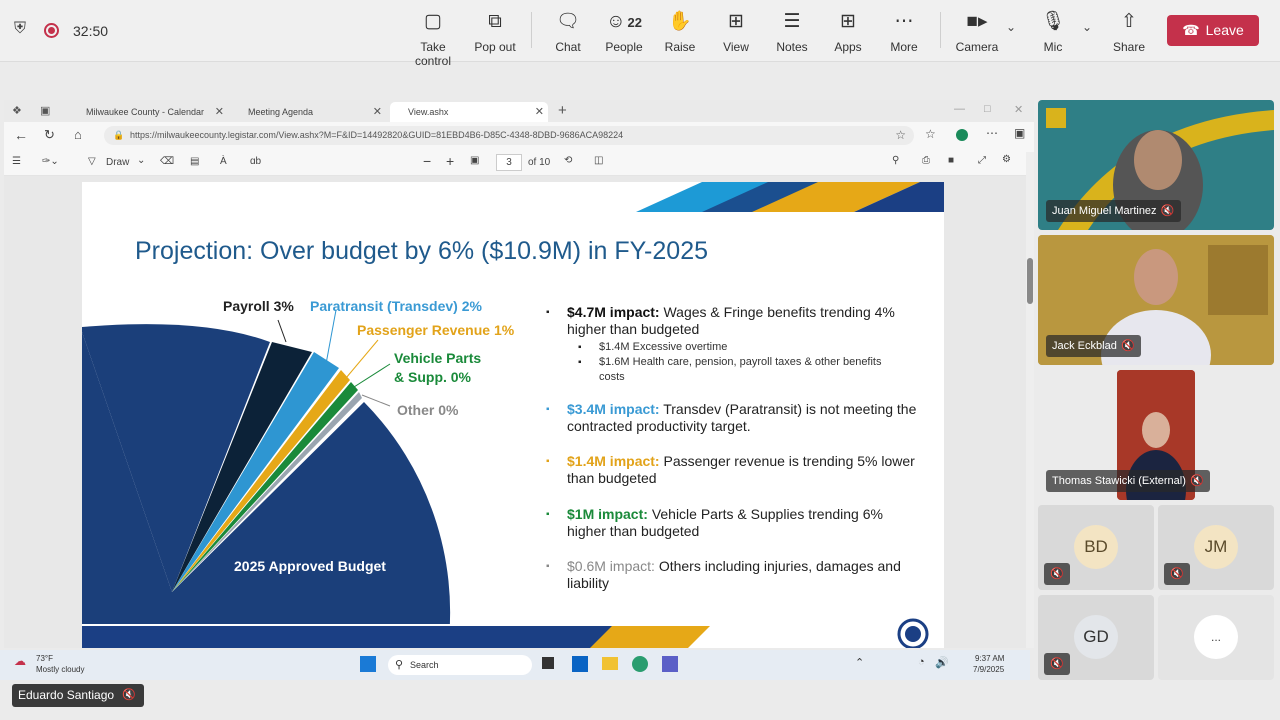  I want to click on workspaces-icon: ❖, so click(17, 110).